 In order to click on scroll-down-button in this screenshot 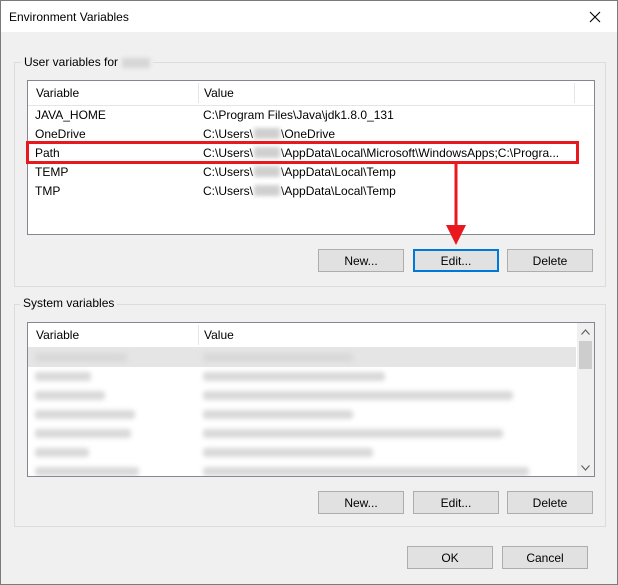, I will do `click(585, 467)`.